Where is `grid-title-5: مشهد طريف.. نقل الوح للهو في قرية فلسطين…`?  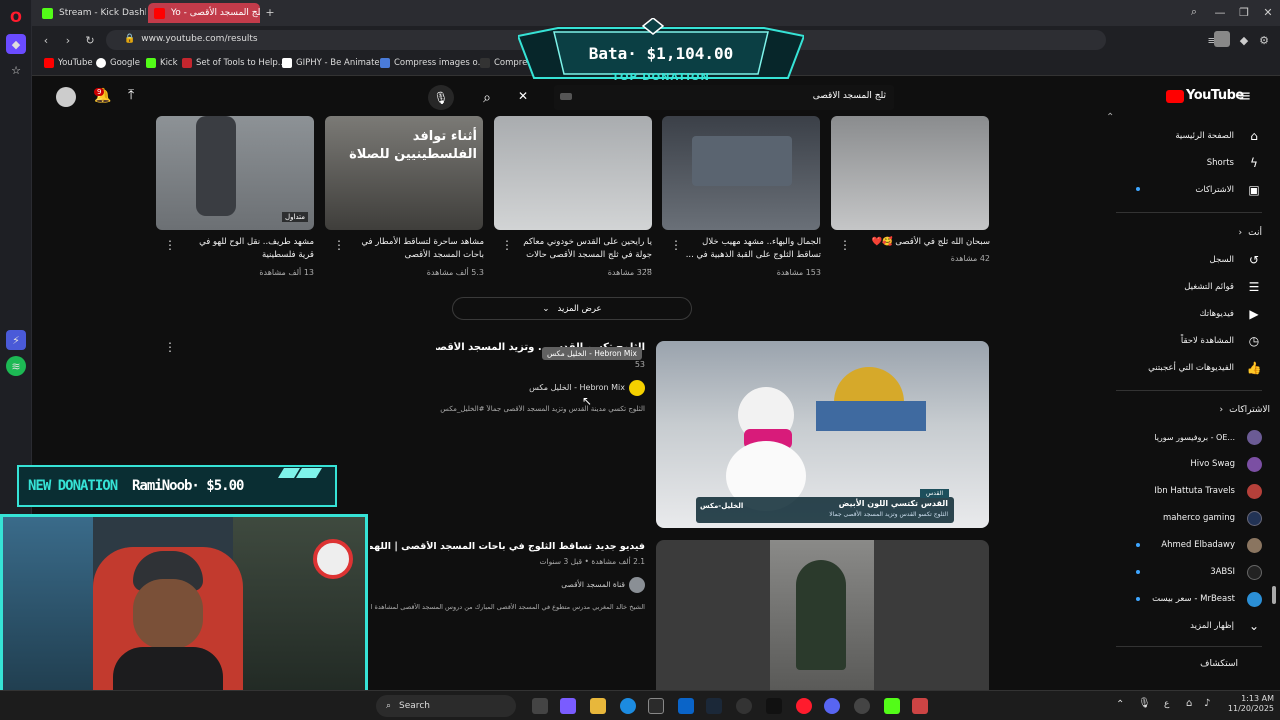
grid-title-5: مشهد طريف.. نقل الوح للهو في قرية فلسطين… is located at coordinates (250, 249).